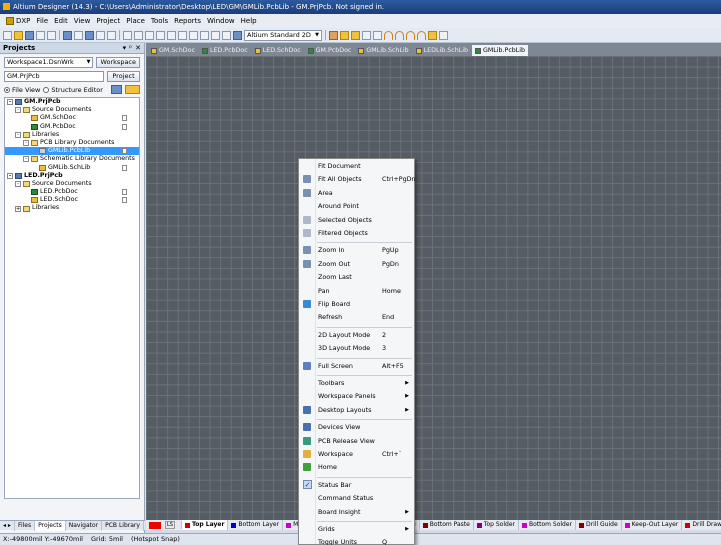 This screenshot has width=721, height=545. I want to click on tree-item-schematic-library-documents: - Schematic Library Documents, so click(72, 159).